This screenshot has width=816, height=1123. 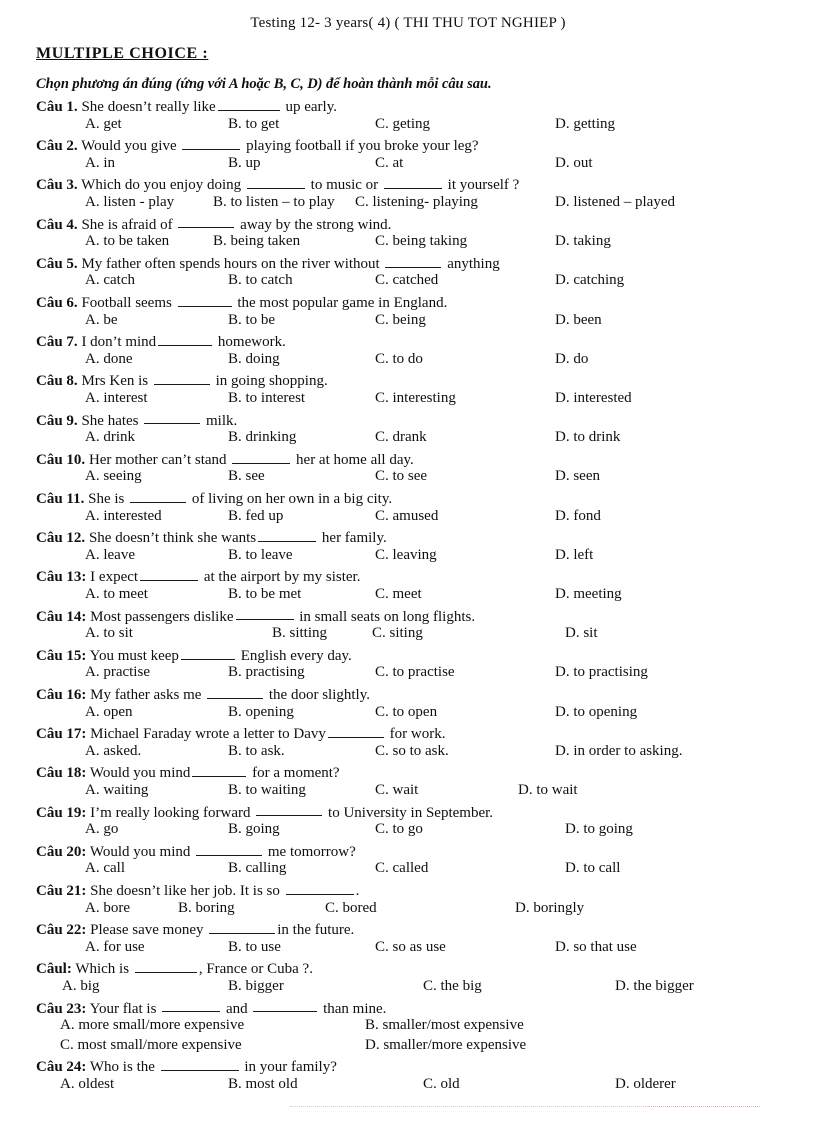 I want to click on answer-option: B. see, so click(x=246, y=476).